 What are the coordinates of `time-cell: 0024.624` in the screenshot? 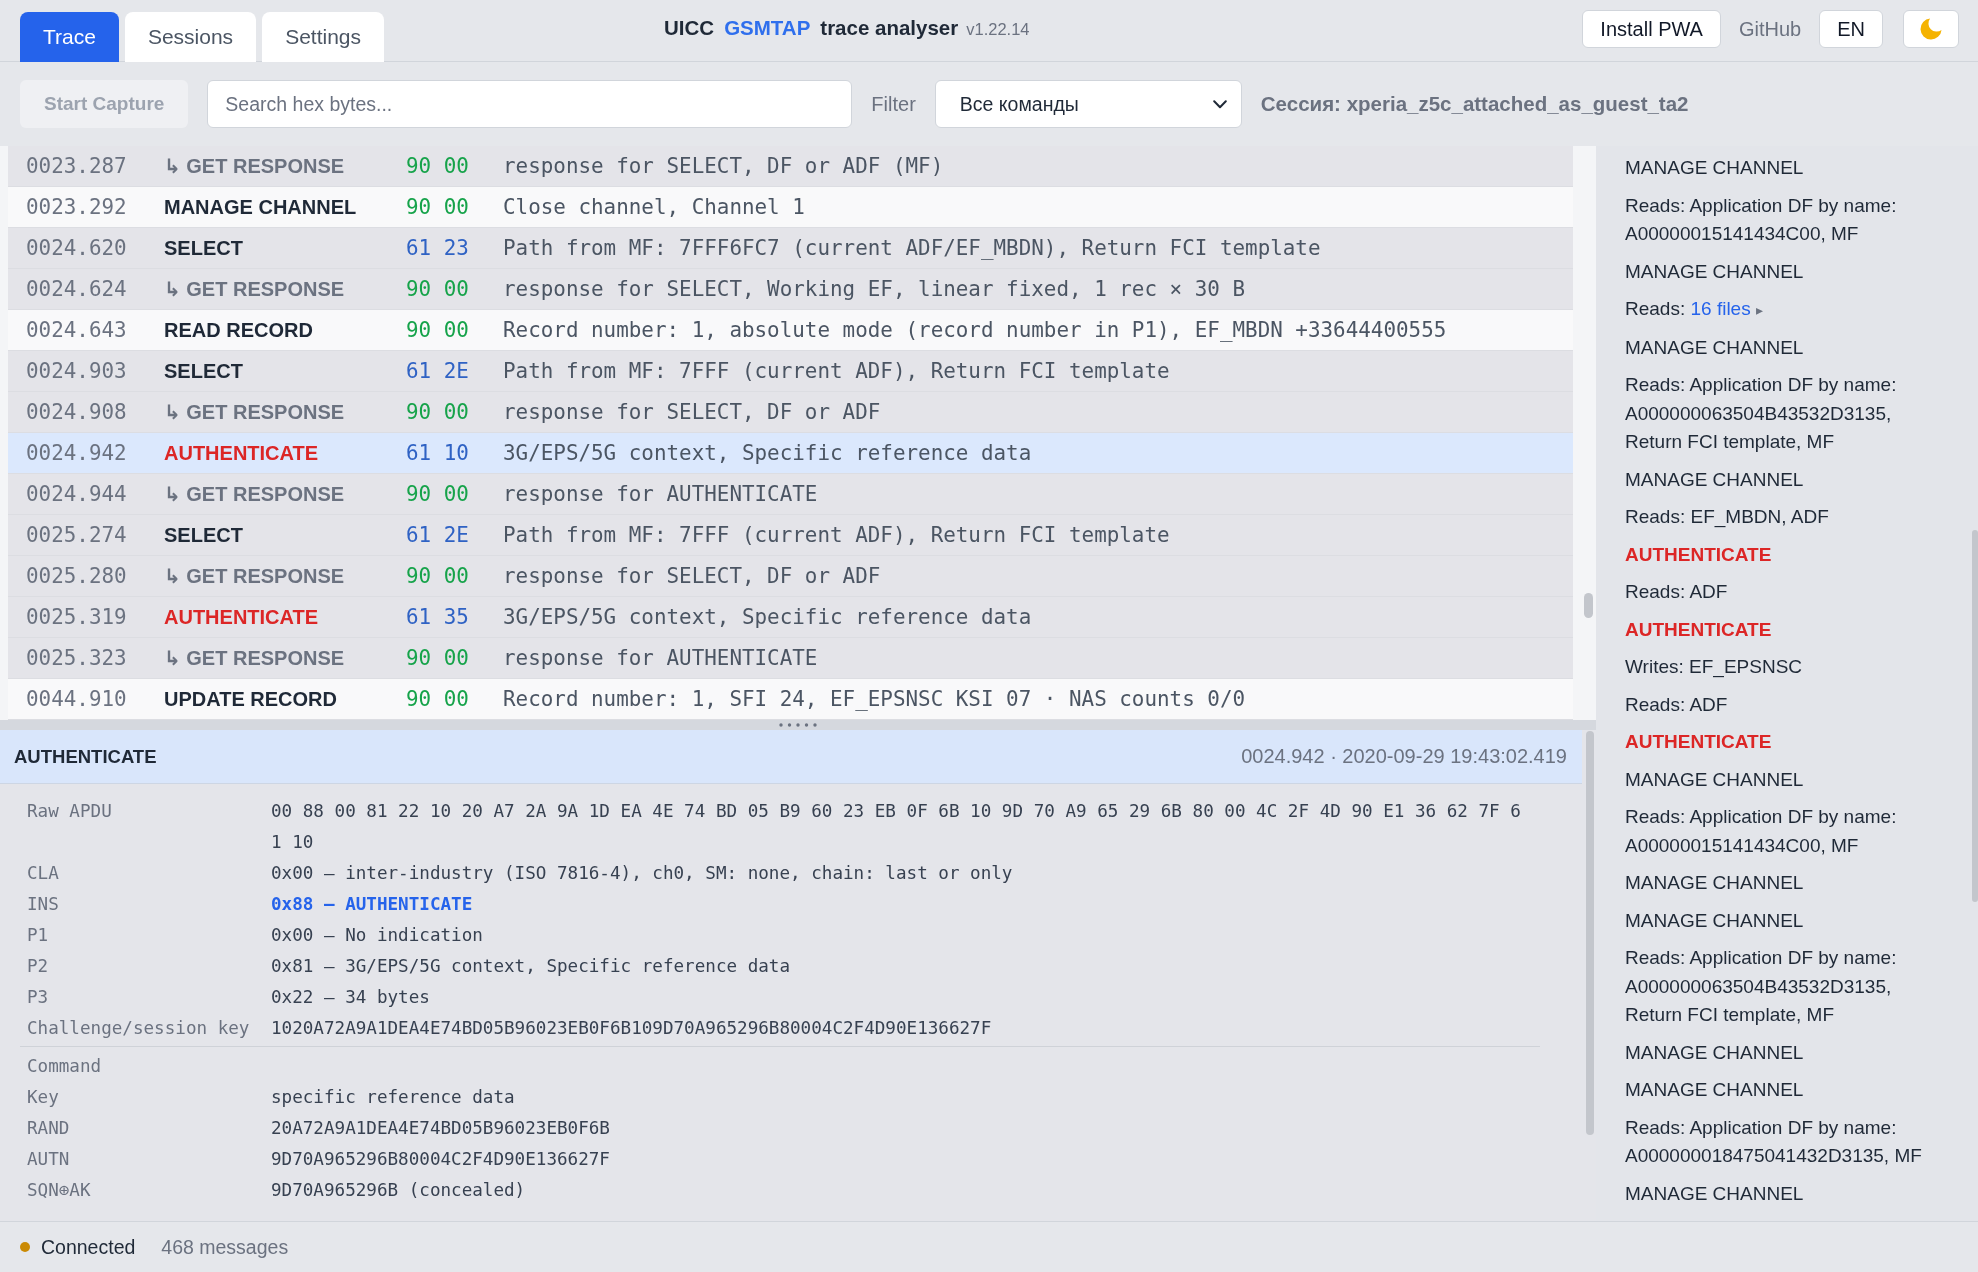 It's located at (76, 289).